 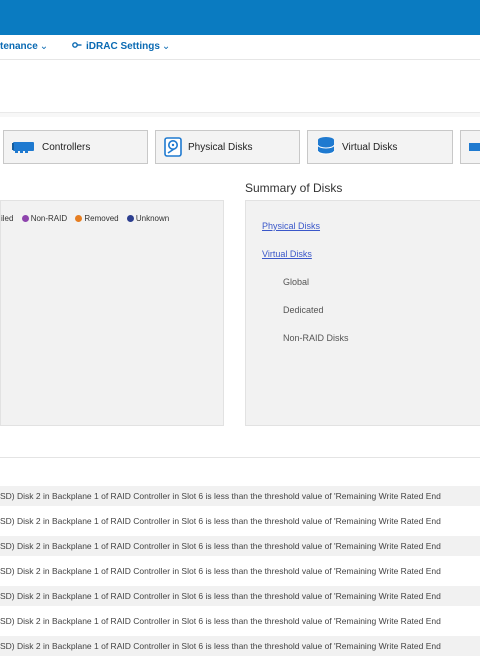 I want to click on nav-maintenance-label: tenance, so click(x=19, y=46).